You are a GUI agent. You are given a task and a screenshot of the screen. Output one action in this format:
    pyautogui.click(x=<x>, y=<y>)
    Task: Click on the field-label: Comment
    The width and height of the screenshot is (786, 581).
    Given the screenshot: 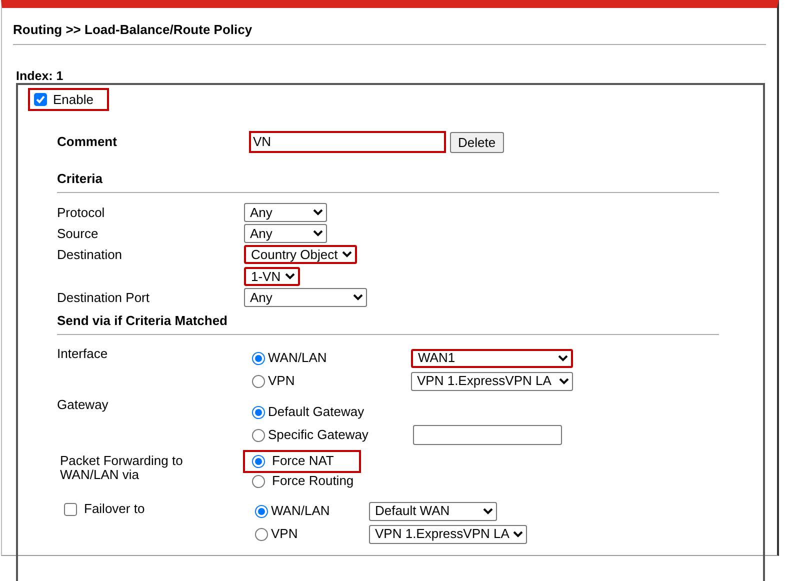 What is the action you would take?
    pyautogui.click(x=87, y=142)
    